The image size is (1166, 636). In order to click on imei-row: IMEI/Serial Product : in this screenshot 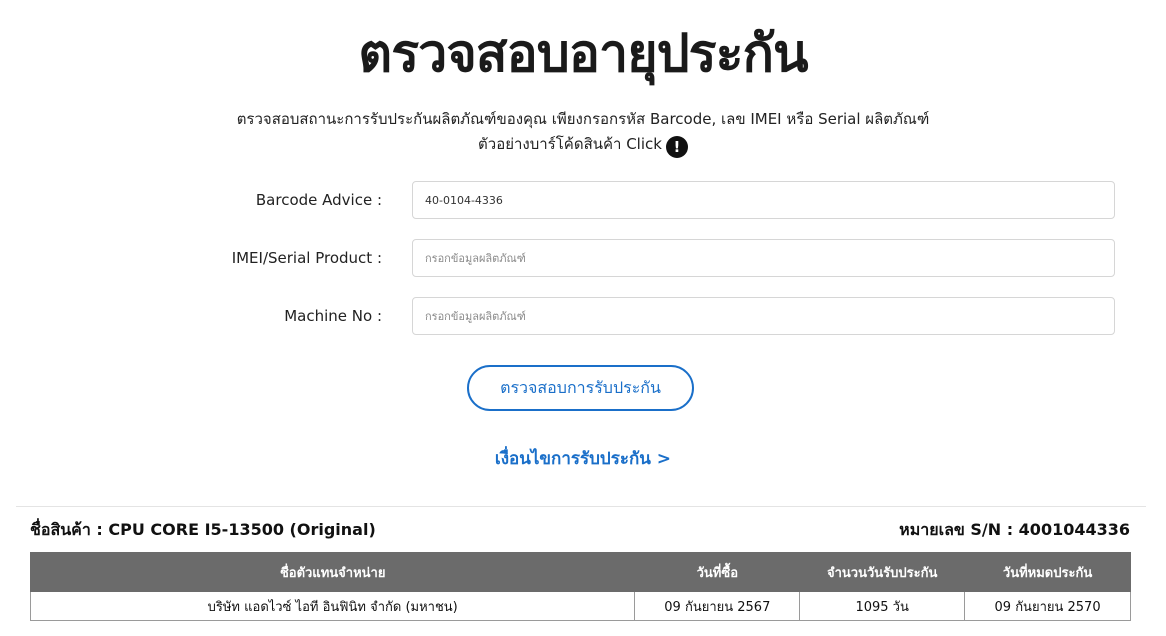, I will do `click(583, 258)`.